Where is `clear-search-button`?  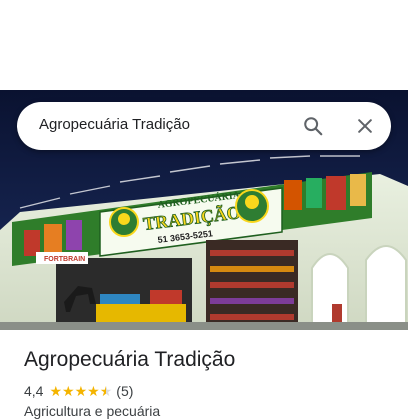
clear-search-button is located at coordinates (365, 126).